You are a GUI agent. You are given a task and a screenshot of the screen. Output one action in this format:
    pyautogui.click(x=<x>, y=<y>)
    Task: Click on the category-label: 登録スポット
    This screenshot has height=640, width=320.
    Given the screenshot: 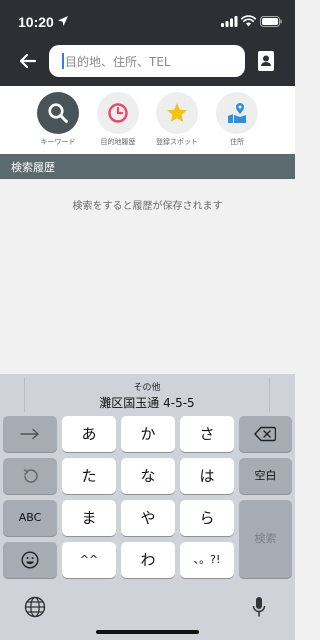 What is the action you would take?
    pyautogui.click(x=177, y=142)
    